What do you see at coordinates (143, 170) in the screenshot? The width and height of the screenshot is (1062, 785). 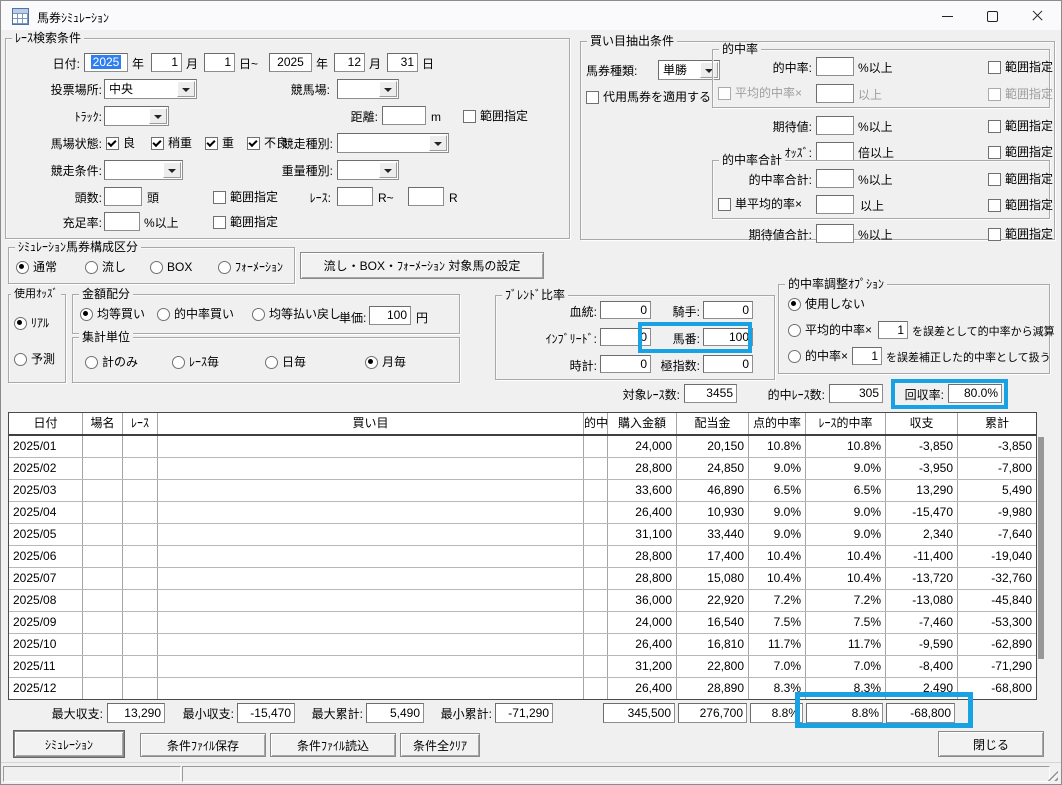 I see `racecond-select` at bounding box center [143, 170].